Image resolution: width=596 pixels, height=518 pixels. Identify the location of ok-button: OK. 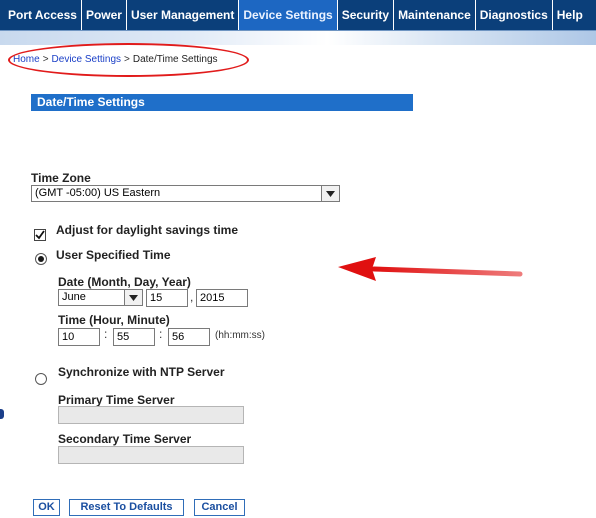
(46, 507).